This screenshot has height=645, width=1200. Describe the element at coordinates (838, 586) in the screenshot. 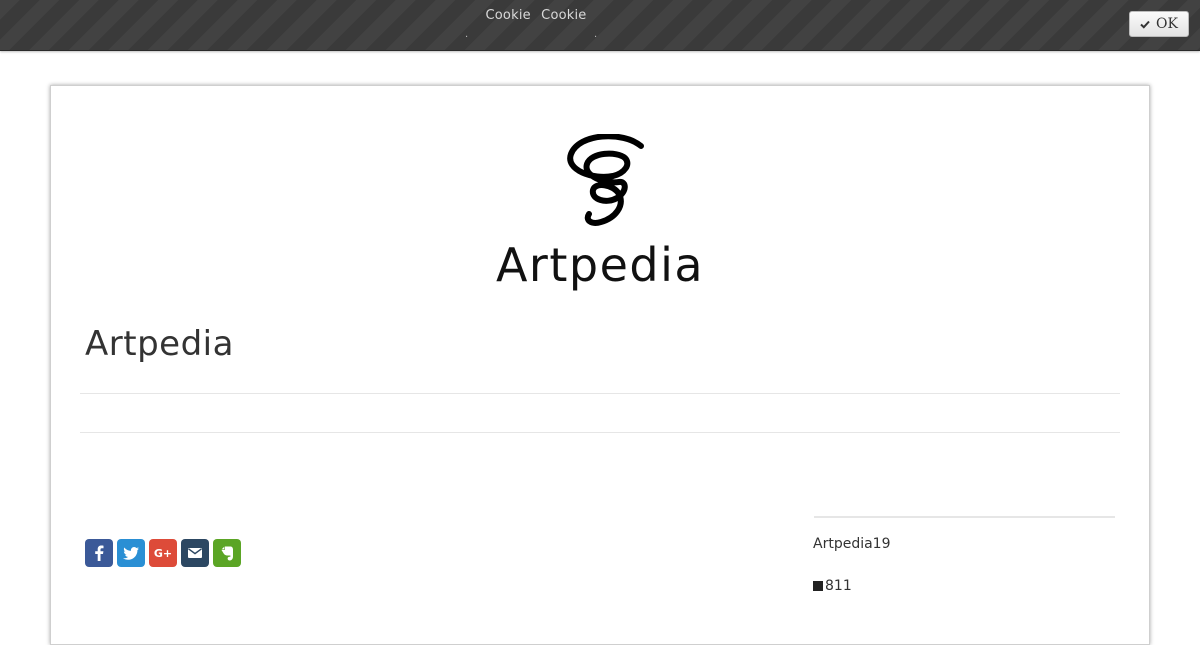

I see `sidebar-value: 811` at that location.